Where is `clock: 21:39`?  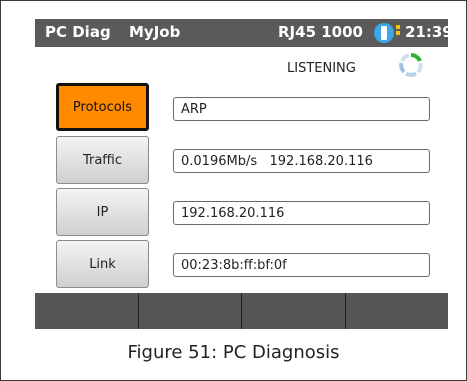
clock: 21:39 is located at coordinates (429, 32).